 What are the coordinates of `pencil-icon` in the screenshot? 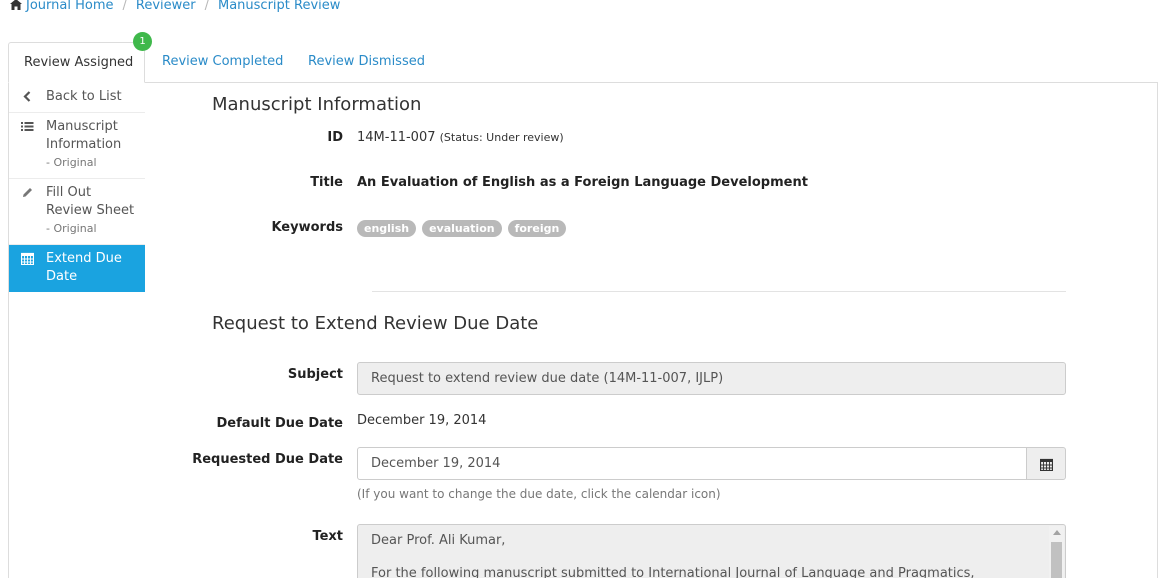 It's located at (27, 192).